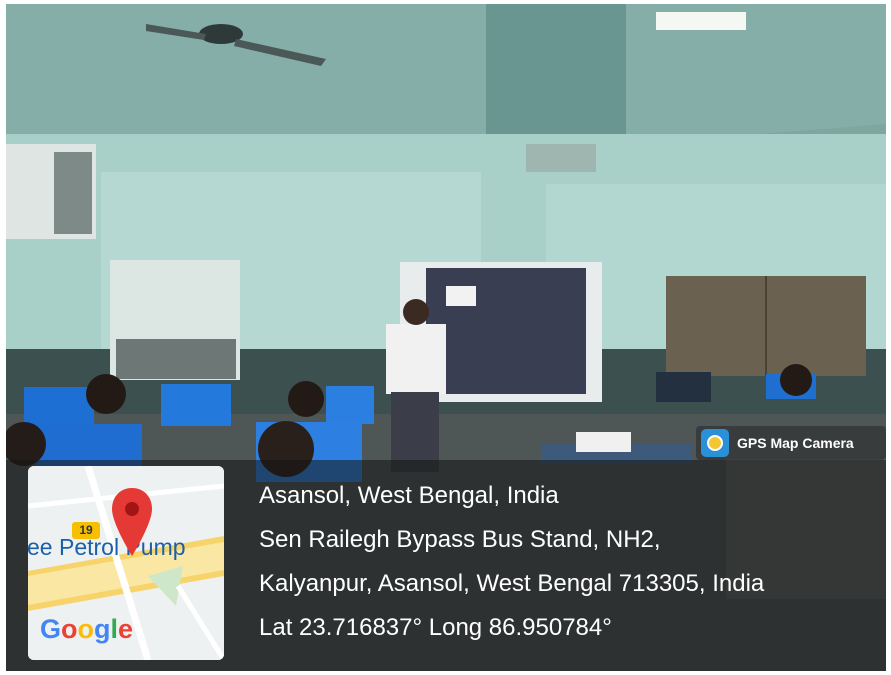  I want to click on badge-label: GPS Map Camera, so click(795, 443).